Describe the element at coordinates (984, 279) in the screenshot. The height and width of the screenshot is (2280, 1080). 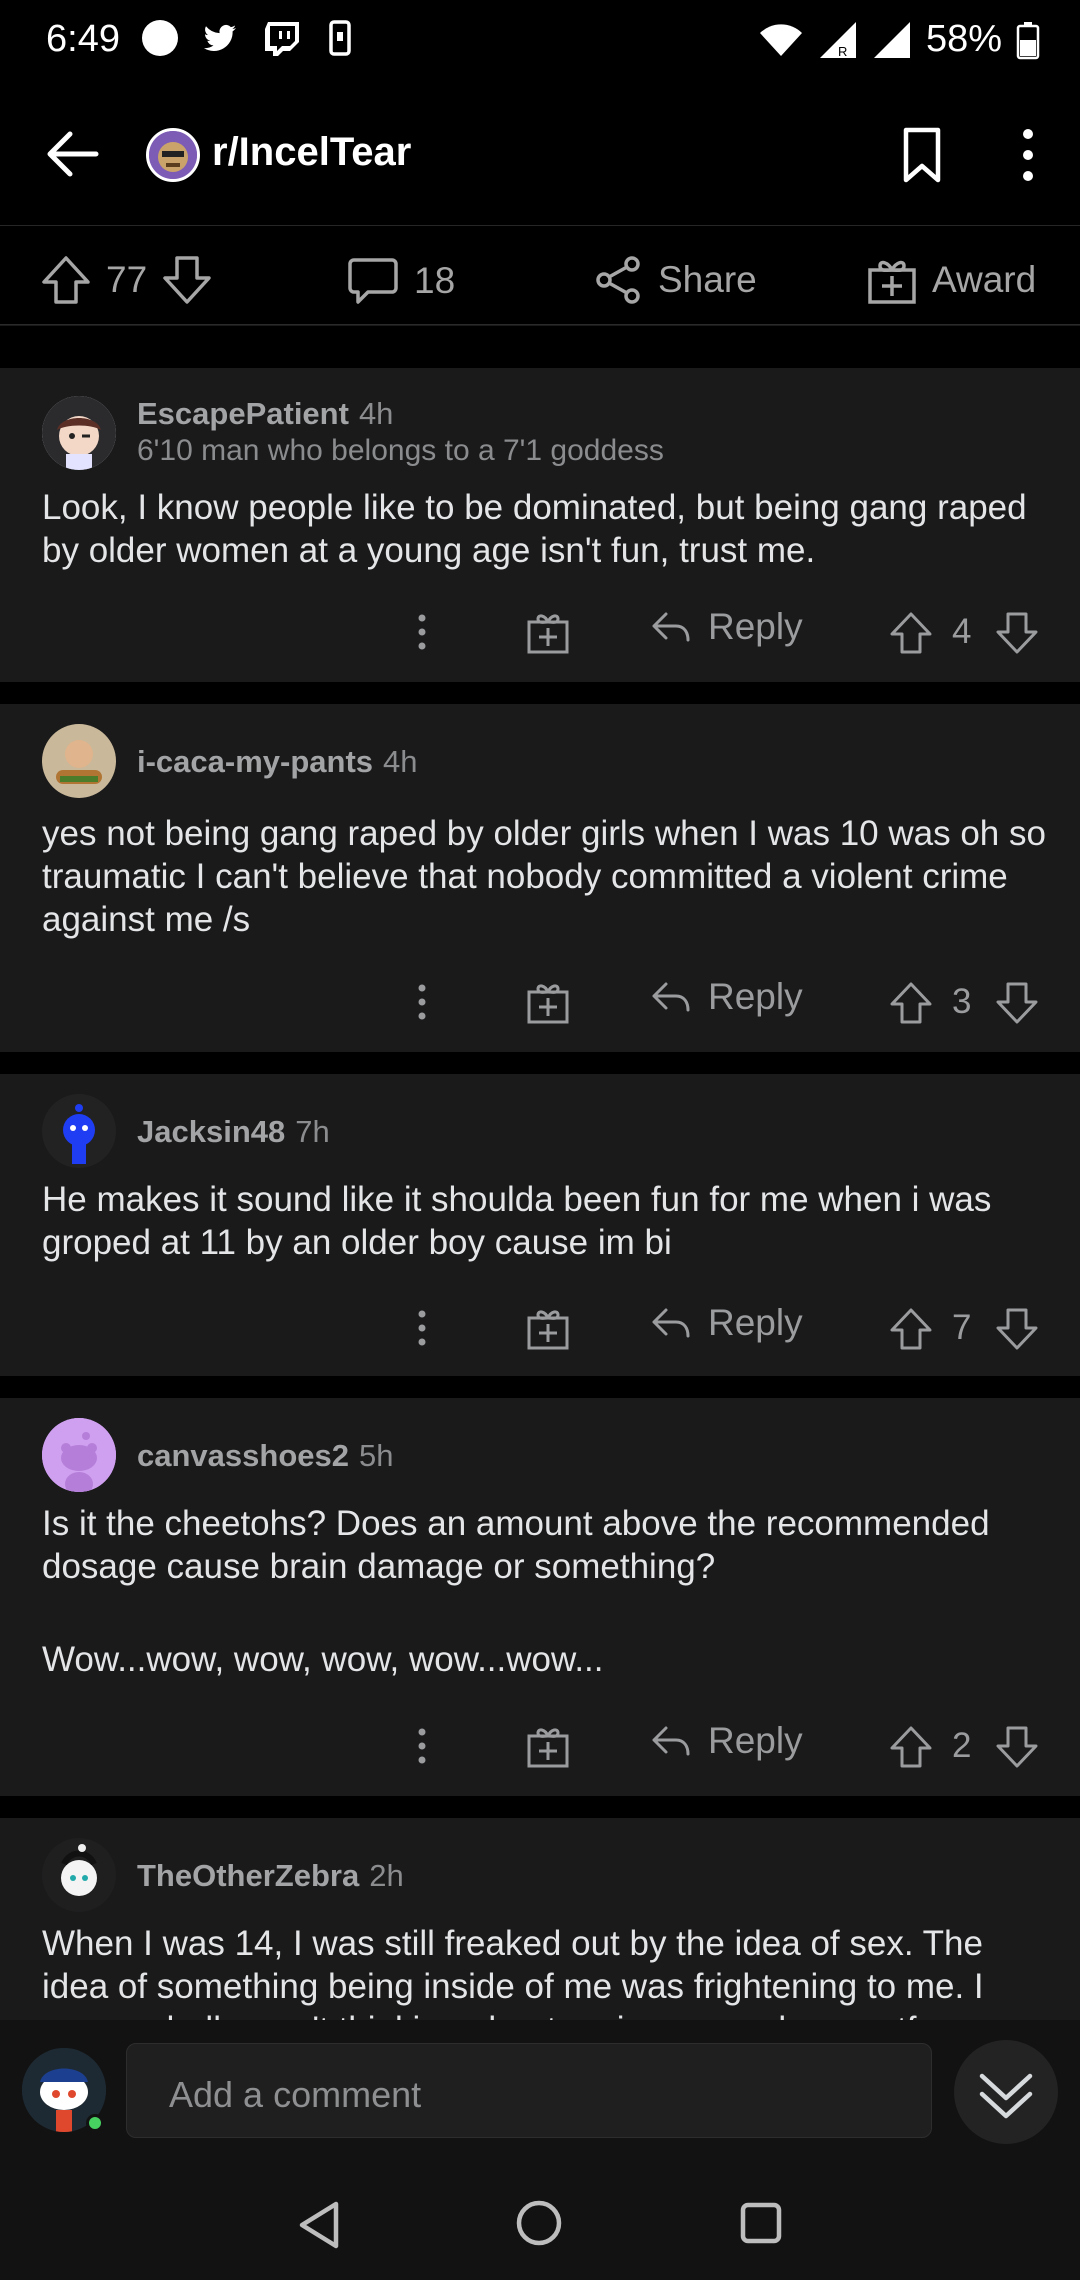
I see `award-label: Award` at that location.